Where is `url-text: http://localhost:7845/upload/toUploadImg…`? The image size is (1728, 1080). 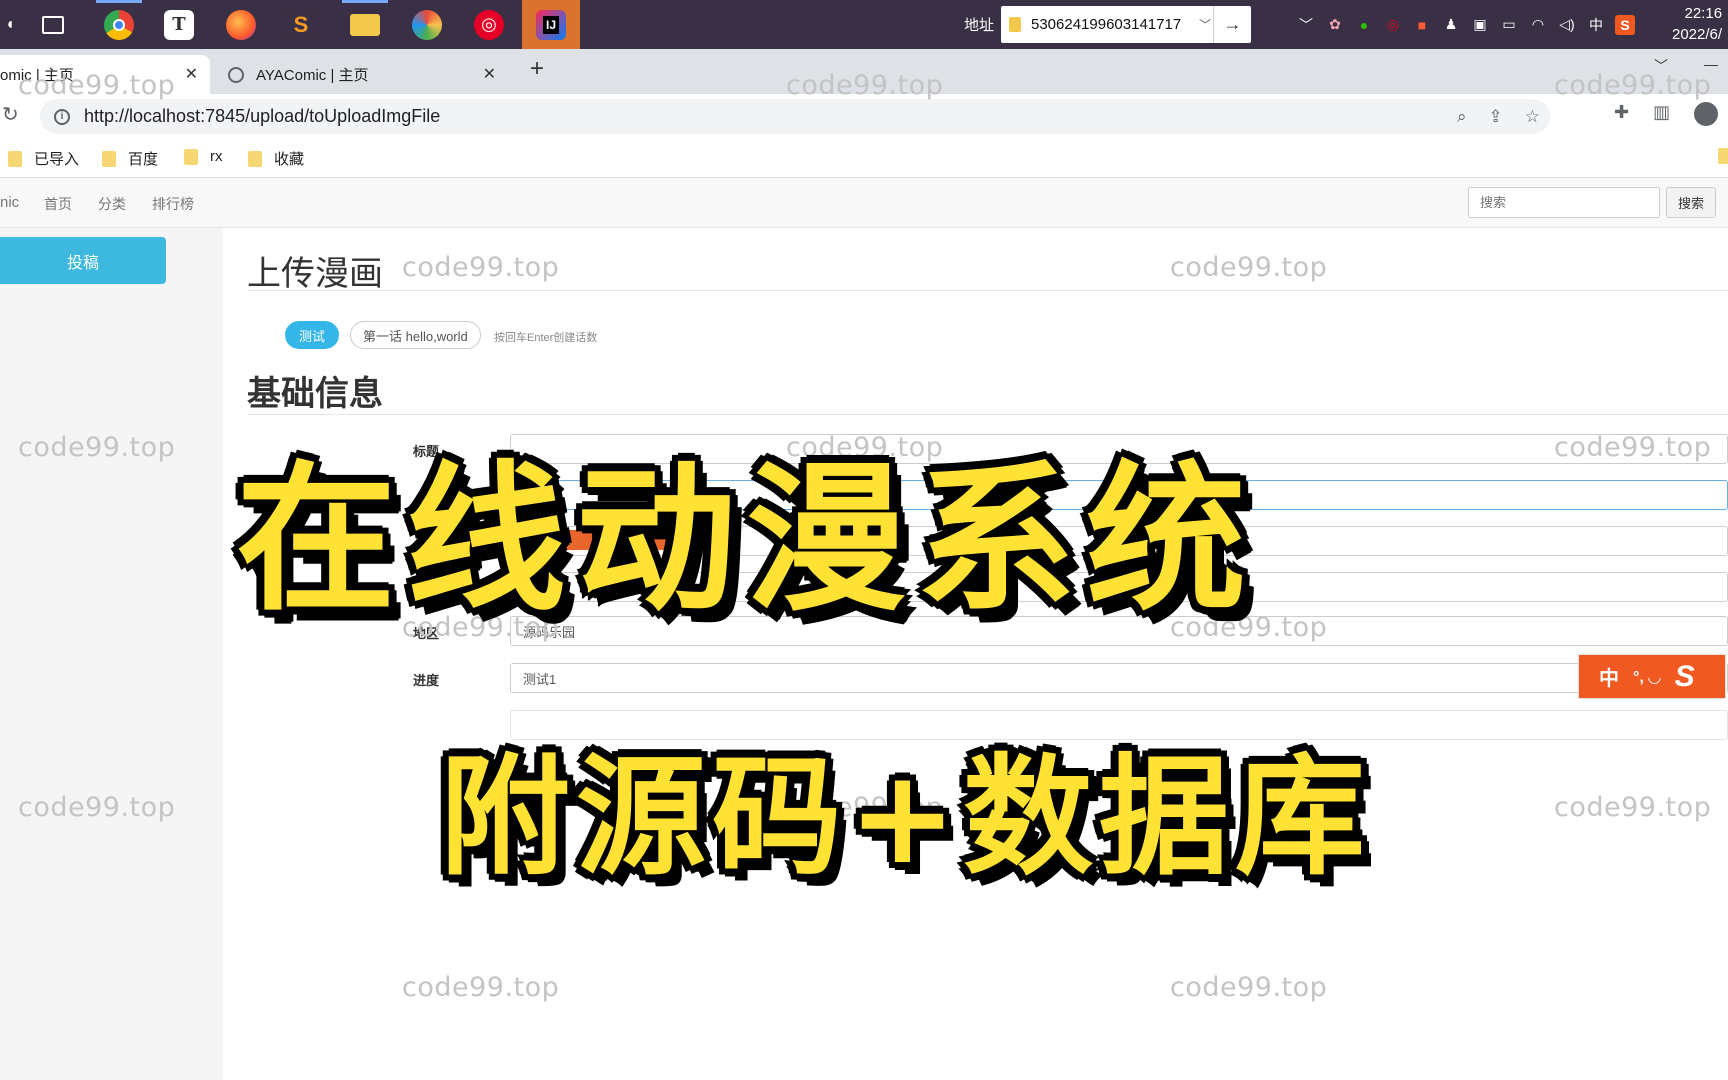 url-text: http://localhost:7845/upload/toUploadImg… is located at coordinates (262, 116).